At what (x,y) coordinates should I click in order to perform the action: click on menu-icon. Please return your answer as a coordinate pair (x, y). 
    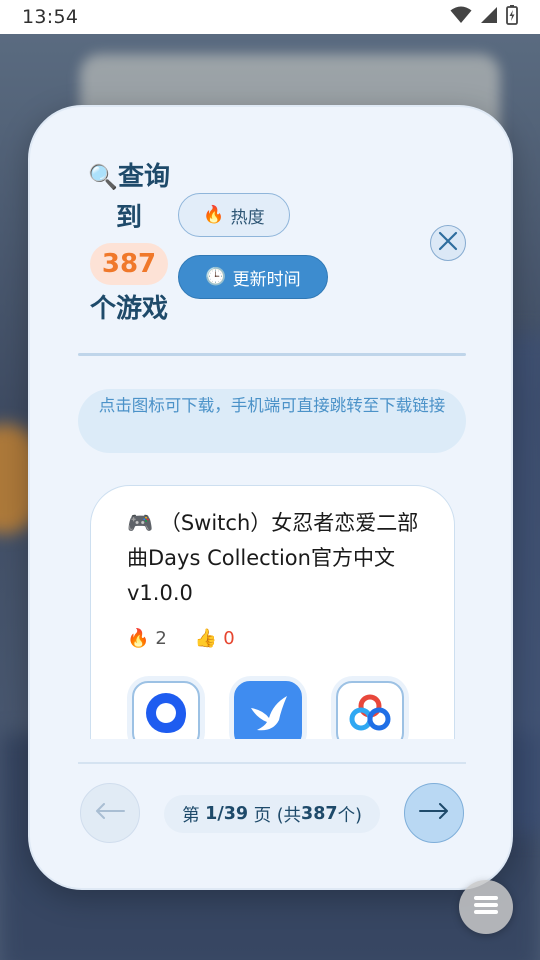
    Looking at the image, I should click on (486, 907).